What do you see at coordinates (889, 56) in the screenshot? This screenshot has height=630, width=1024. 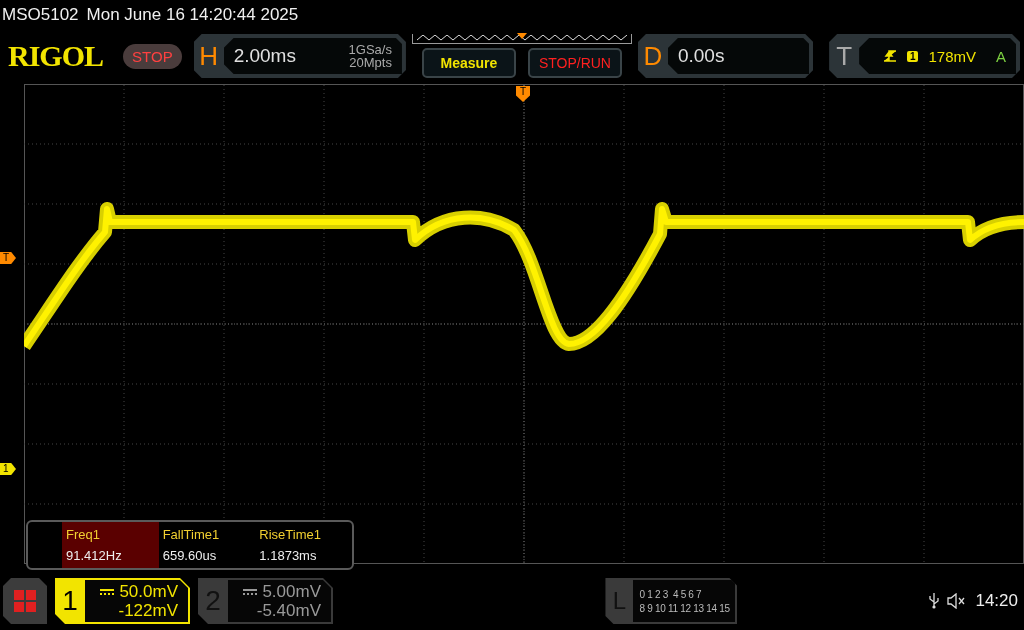 I see `rising-edge-icon` at bounding box center [889, 56].